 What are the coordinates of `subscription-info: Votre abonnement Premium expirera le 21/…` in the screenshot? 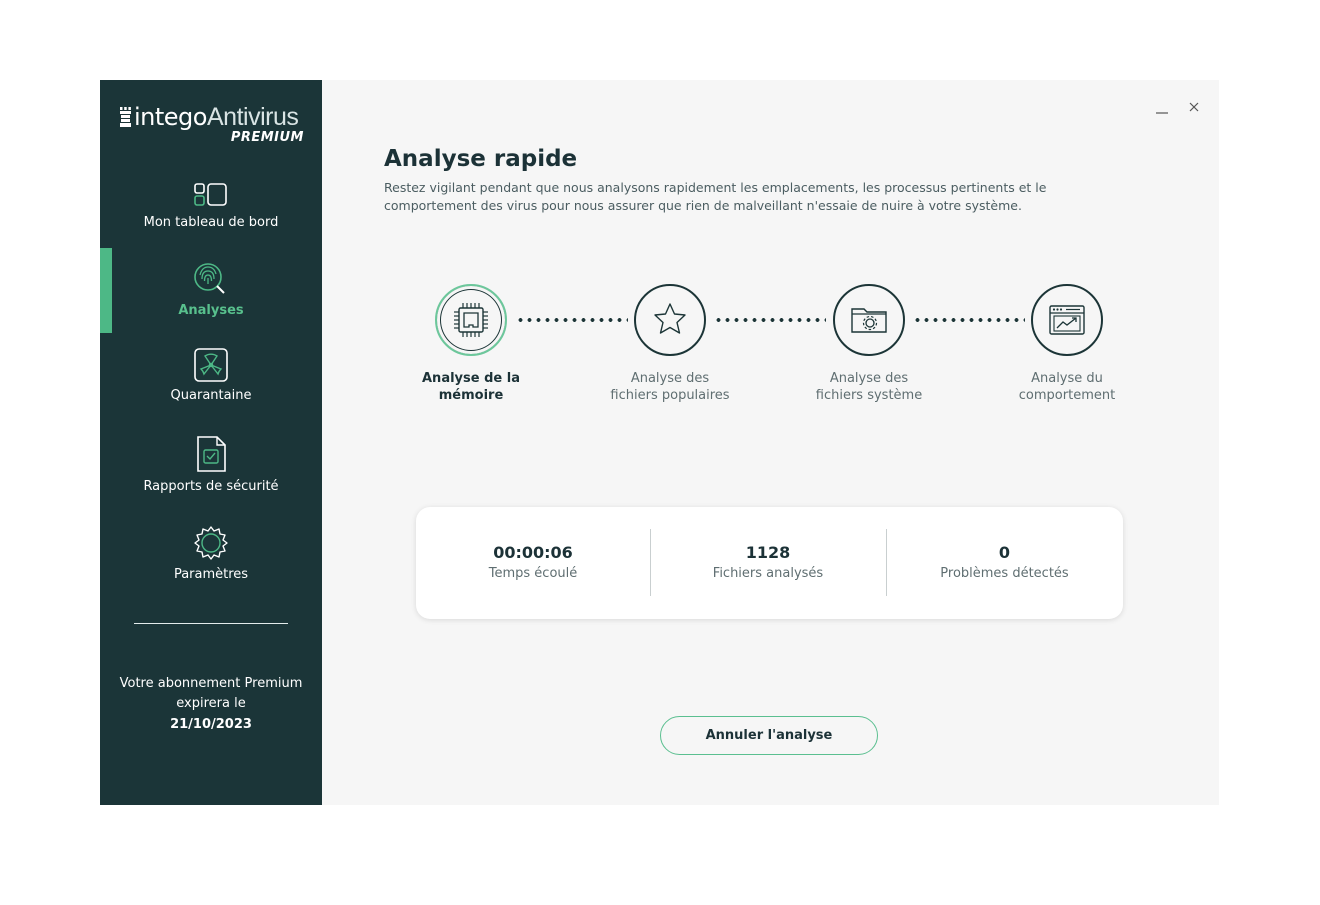 It's located at (211, 704).